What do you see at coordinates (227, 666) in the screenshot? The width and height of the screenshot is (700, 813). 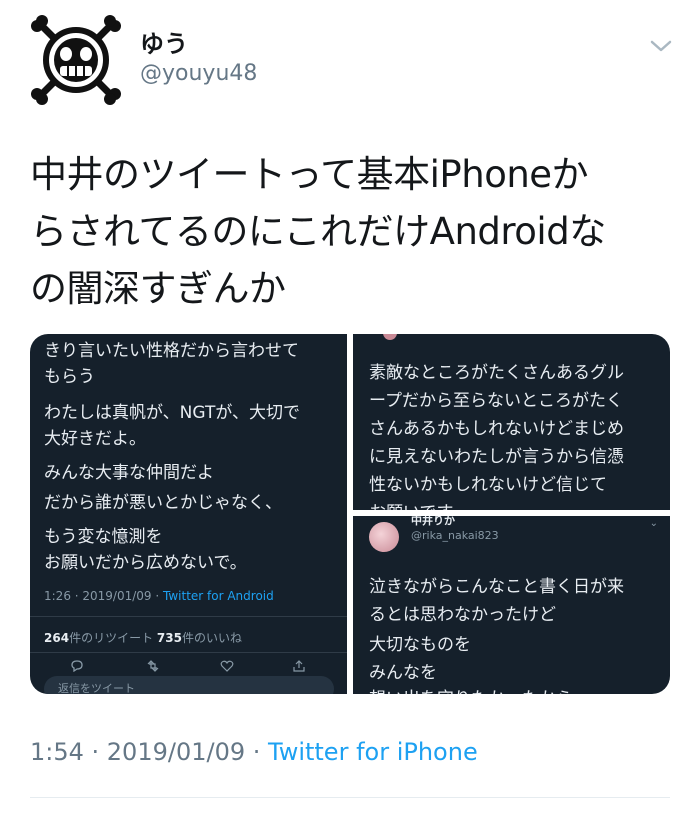 I see `heart-icon` at bounding box center [227, 666].